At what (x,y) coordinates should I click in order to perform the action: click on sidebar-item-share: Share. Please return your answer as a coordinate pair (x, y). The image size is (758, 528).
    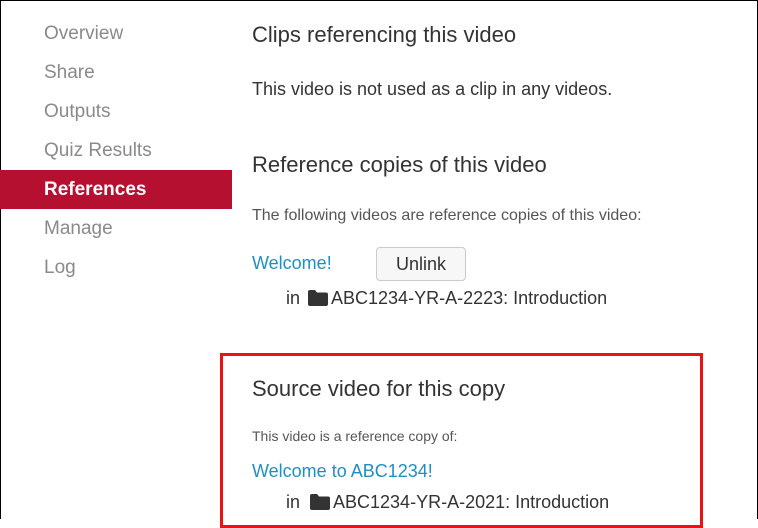
    Looking at the image, I should click on (116, 72).